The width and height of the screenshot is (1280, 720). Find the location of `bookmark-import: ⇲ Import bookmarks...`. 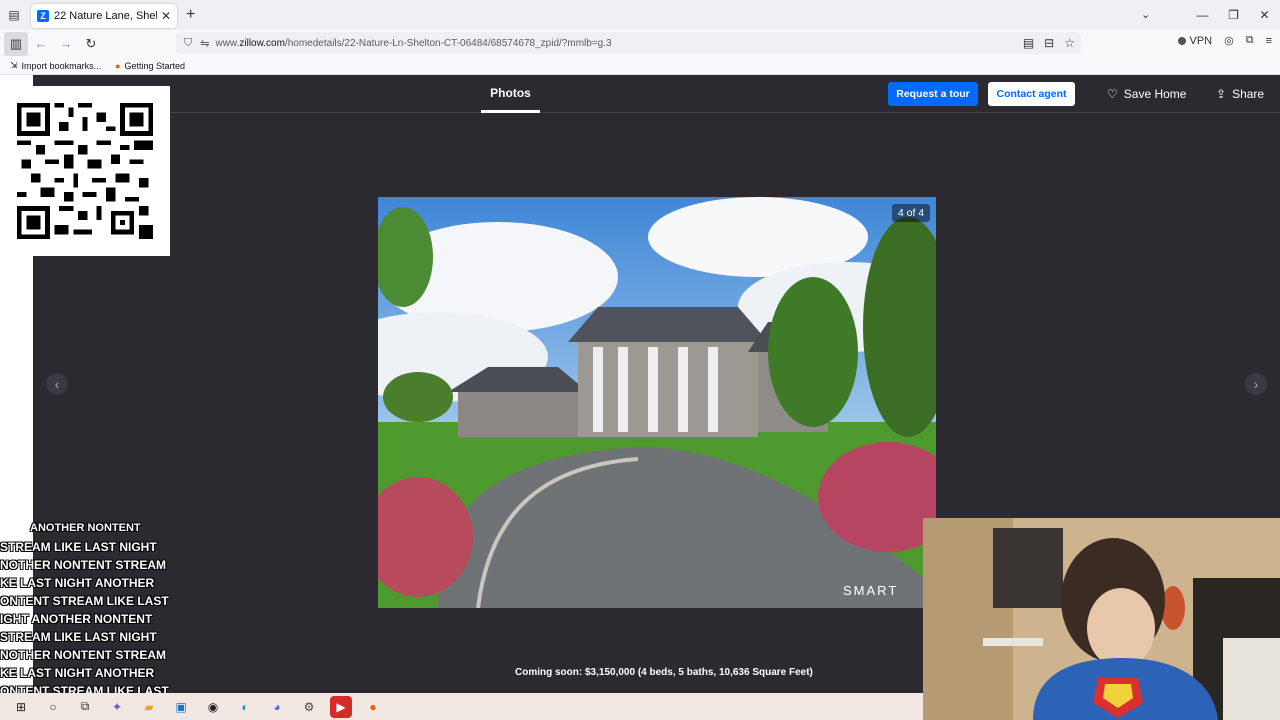

bookmark-import: ⇲ Import bookmarks... is located at coordinates (55, 65).